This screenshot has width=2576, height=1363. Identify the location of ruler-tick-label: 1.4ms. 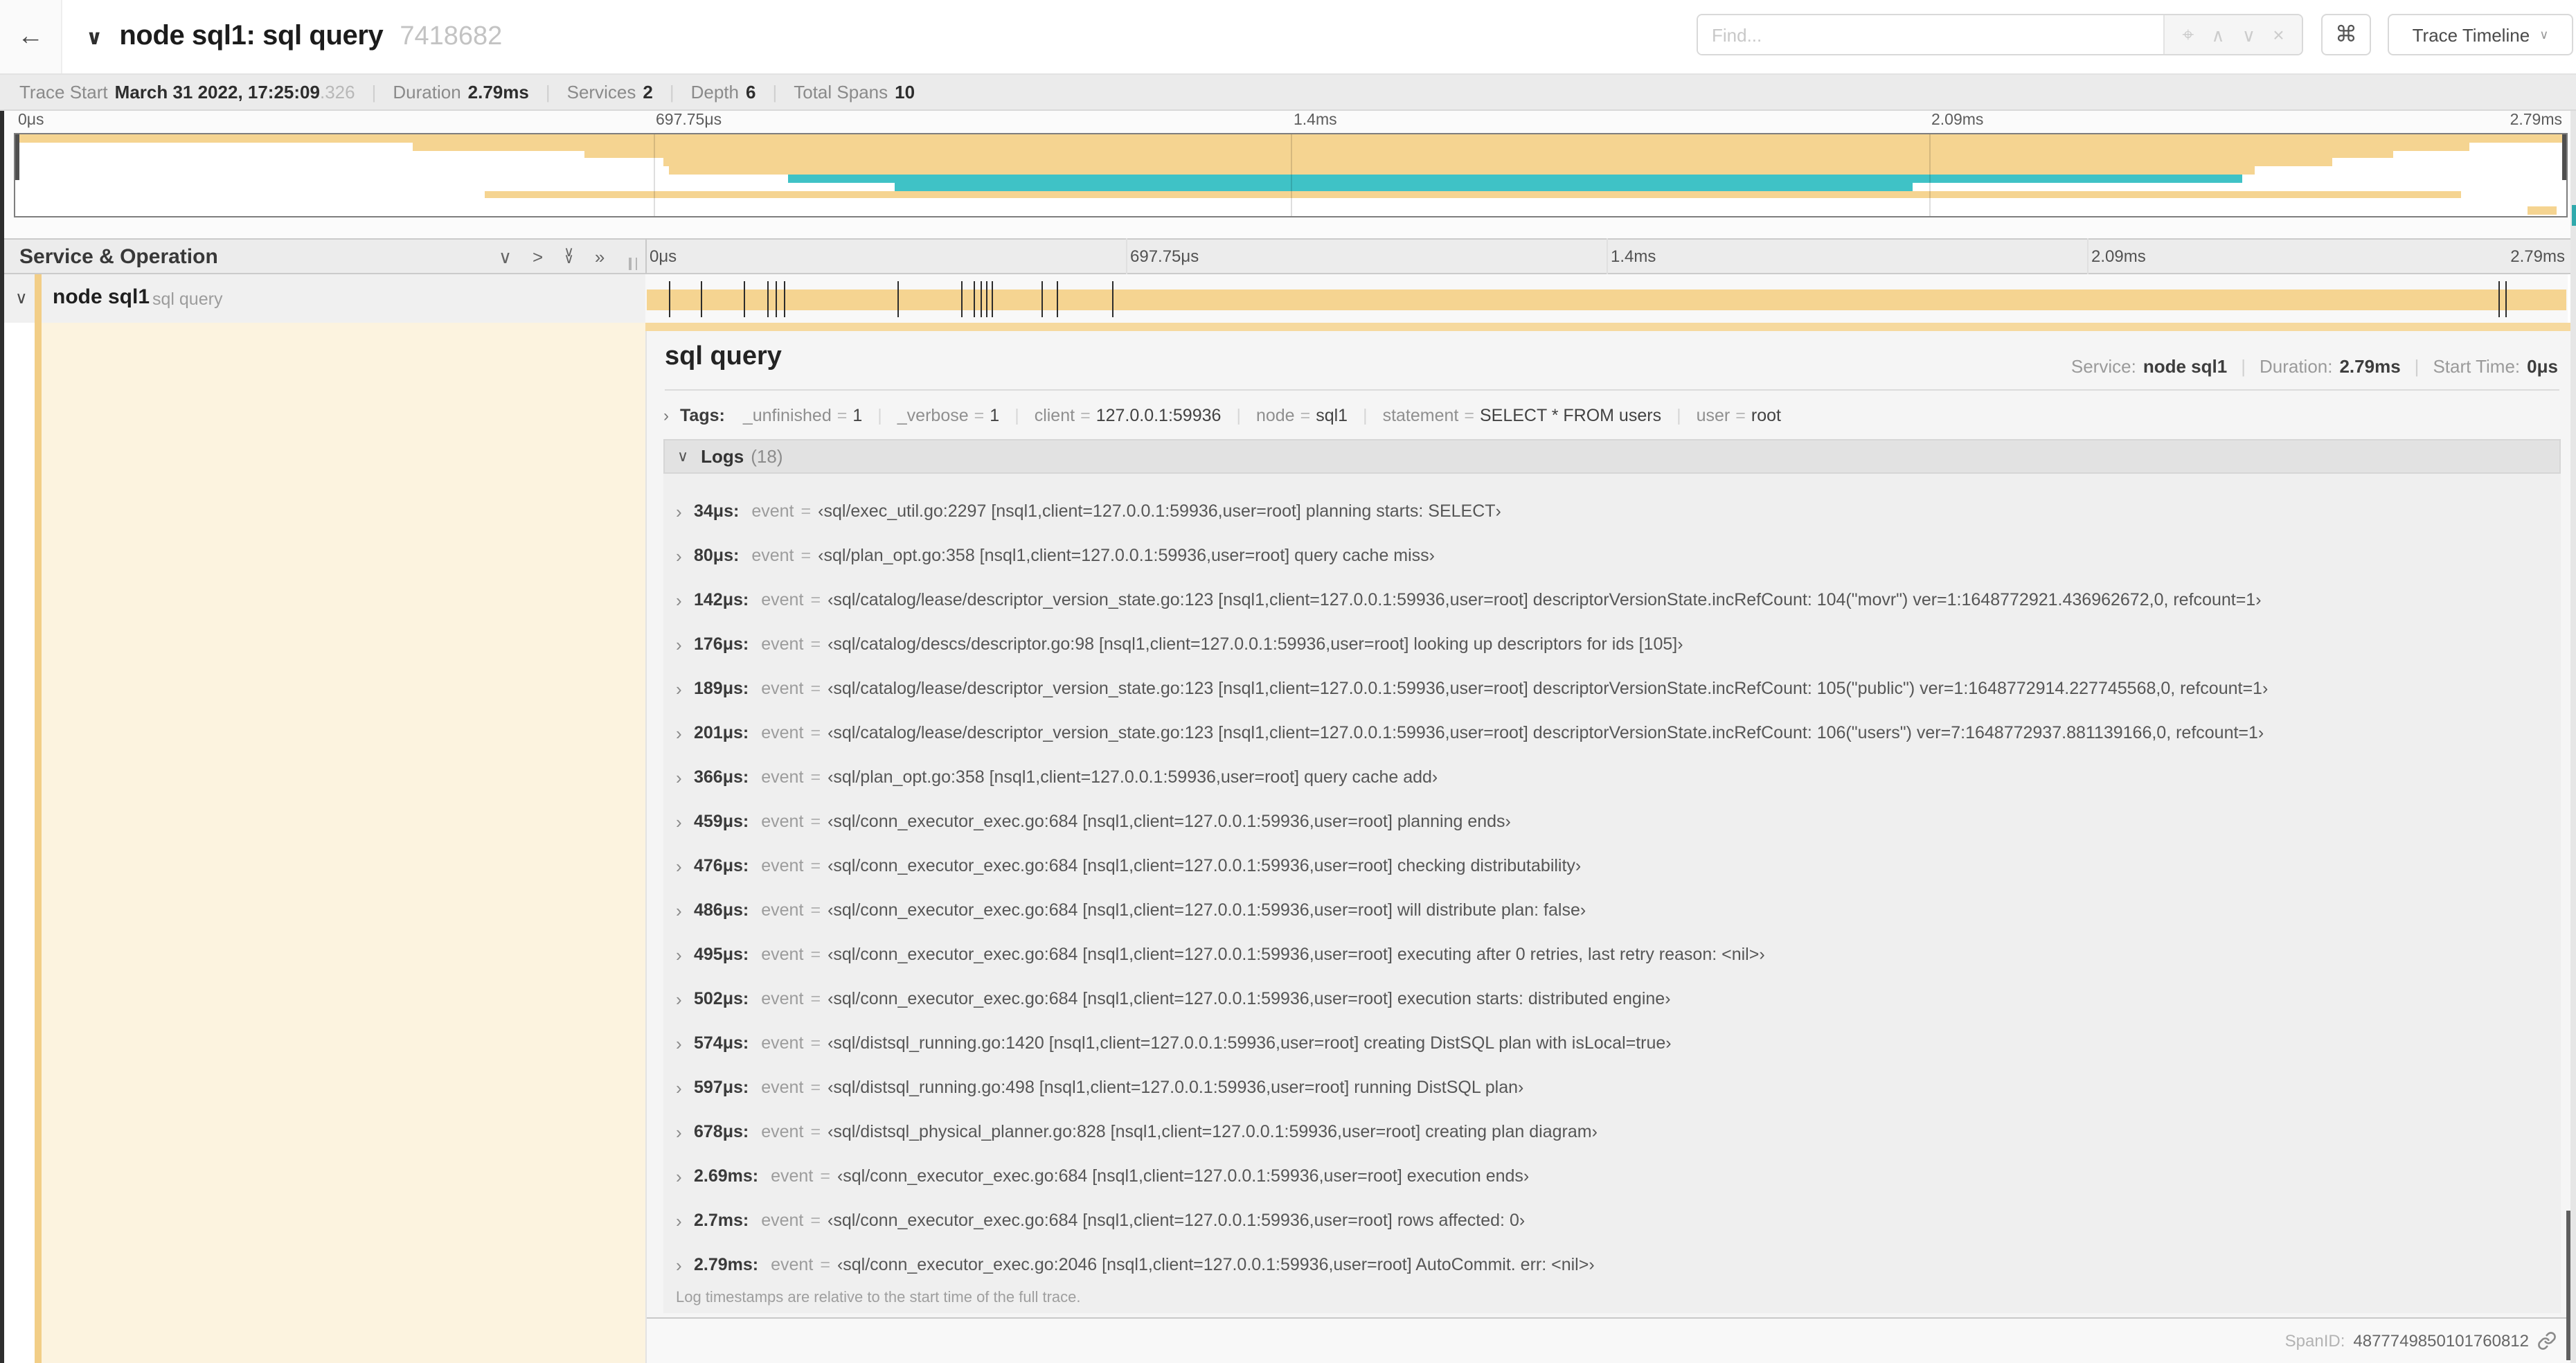
(1634, 256).